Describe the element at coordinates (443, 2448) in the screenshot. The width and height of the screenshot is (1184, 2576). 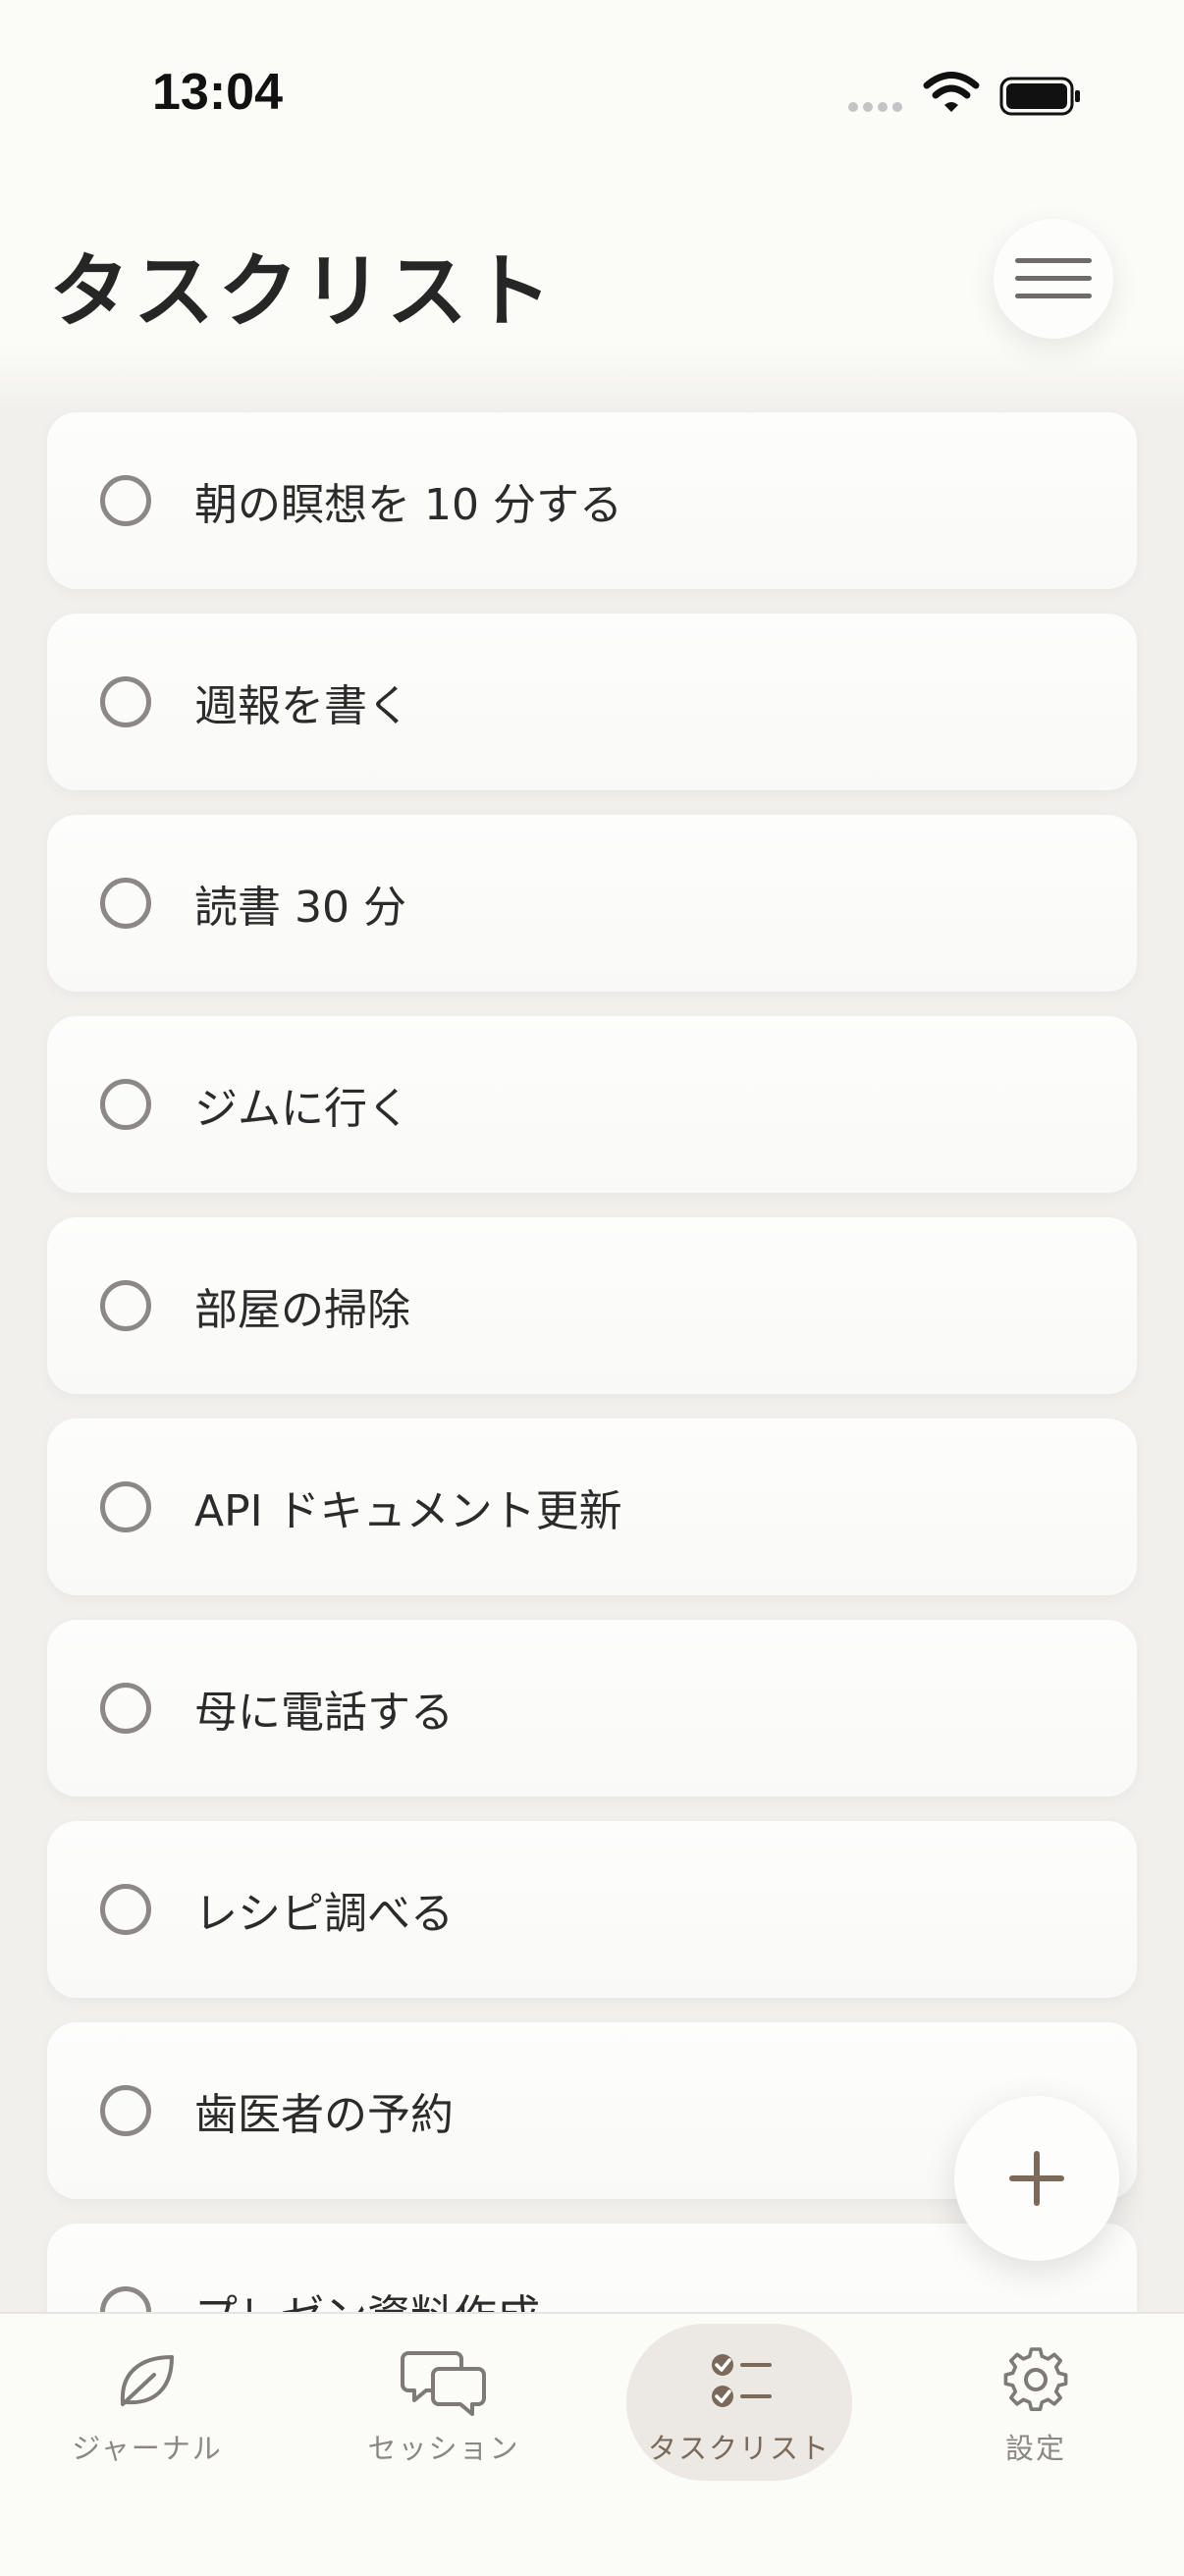
I see `tab-label: セッション` at that location.